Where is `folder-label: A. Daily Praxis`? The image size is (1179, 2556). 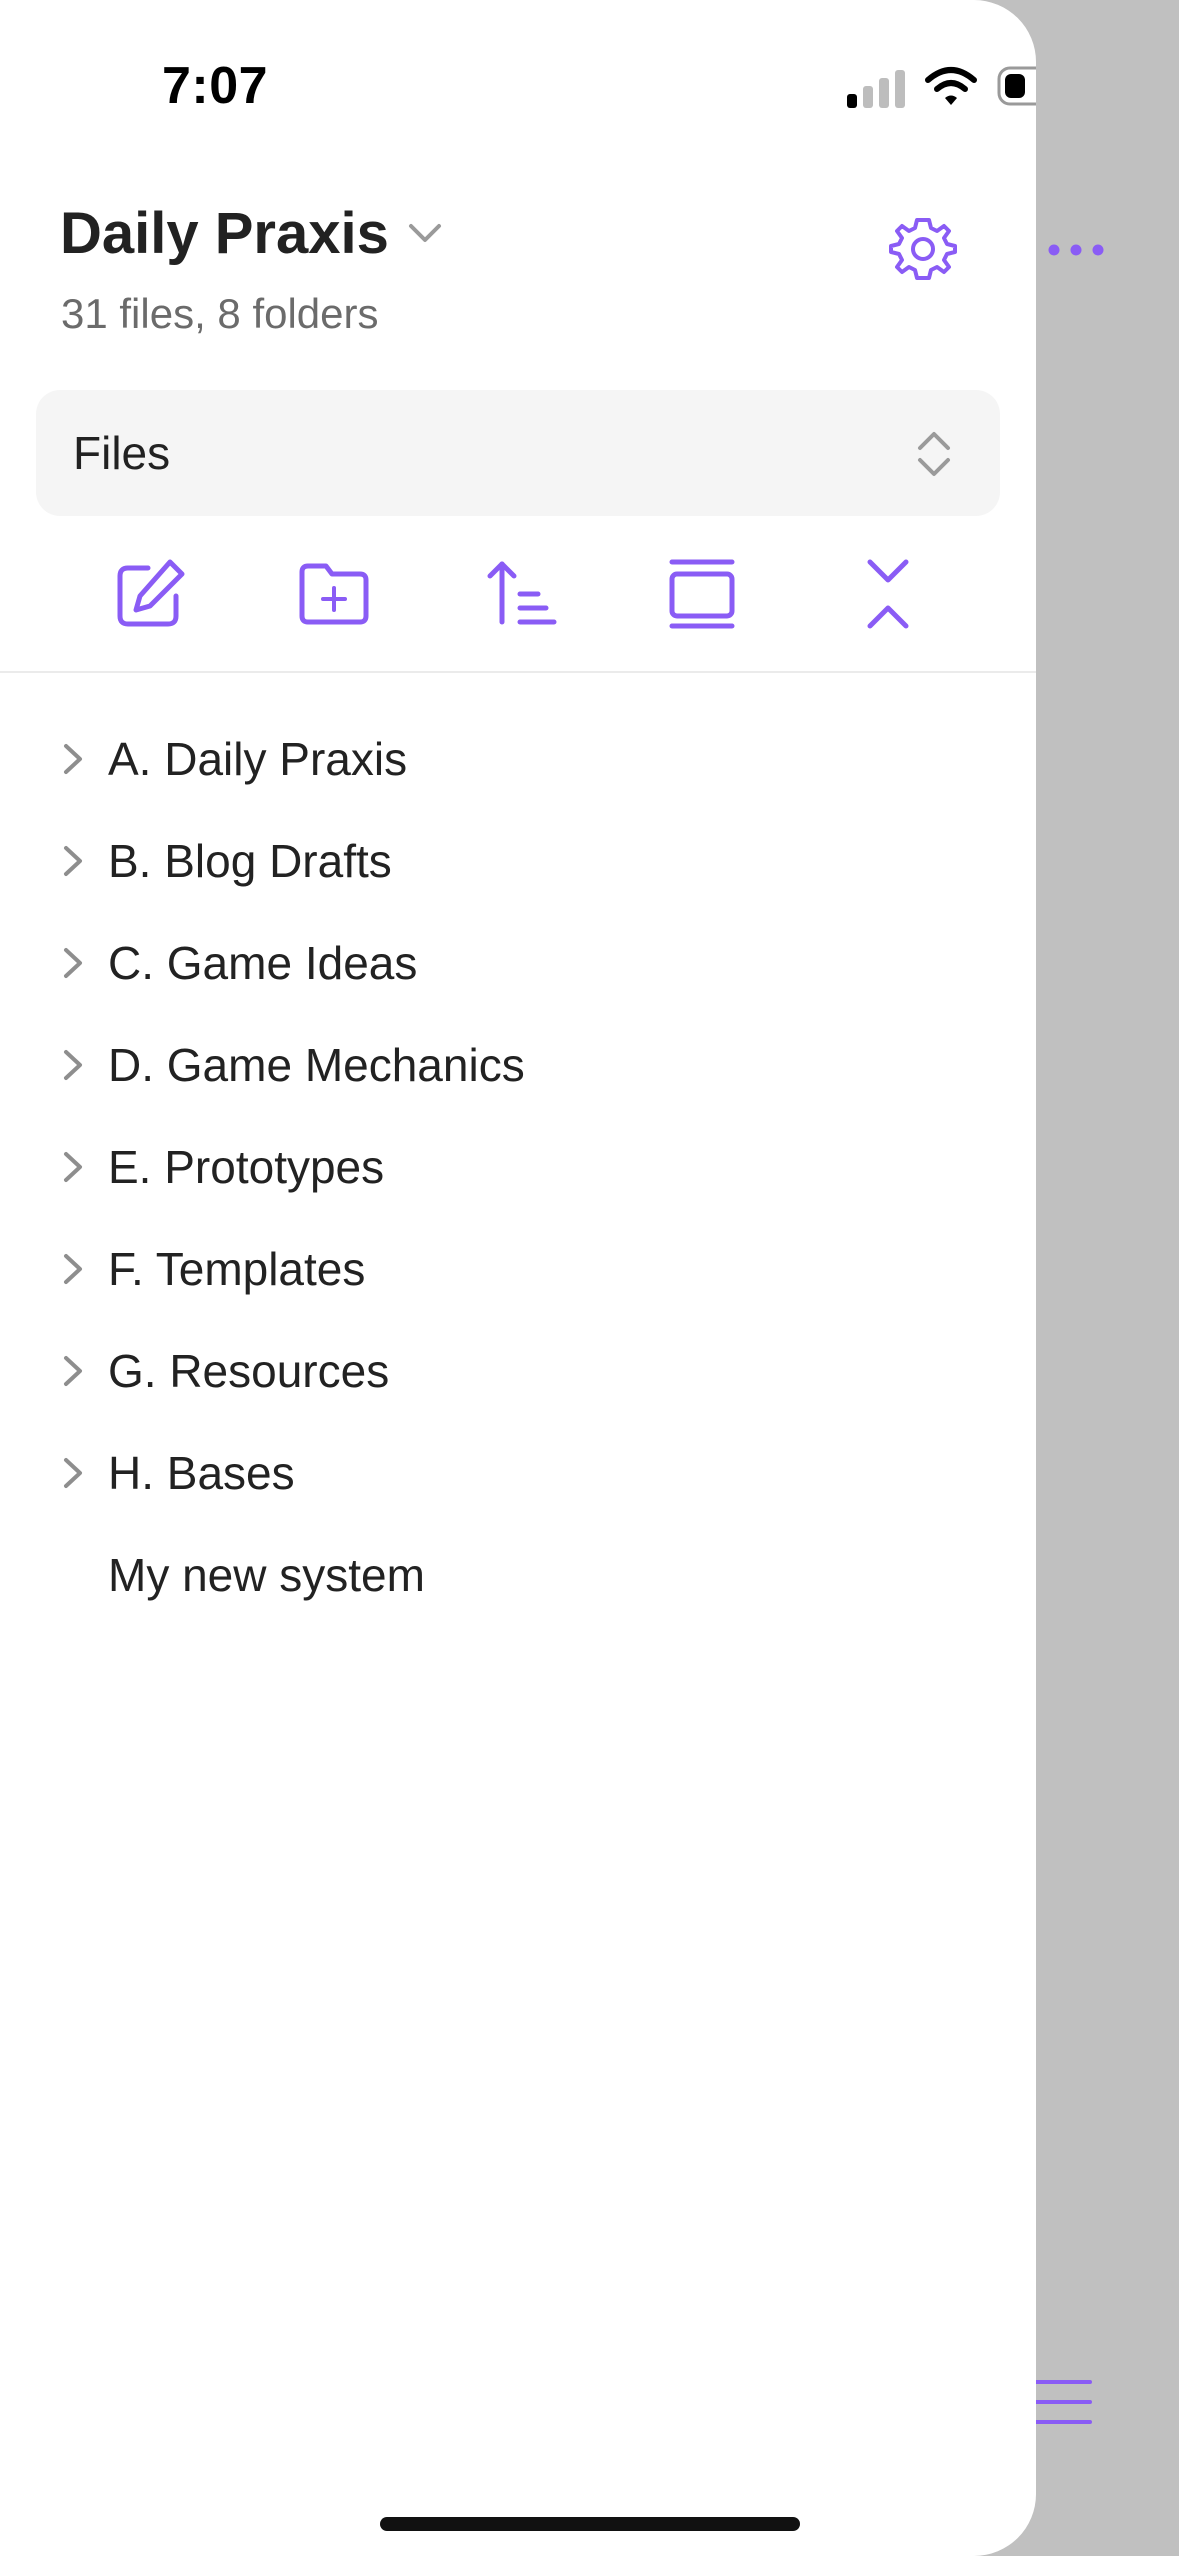
folder-label: A. Daily Praxis is located at coordinates (258, 759).